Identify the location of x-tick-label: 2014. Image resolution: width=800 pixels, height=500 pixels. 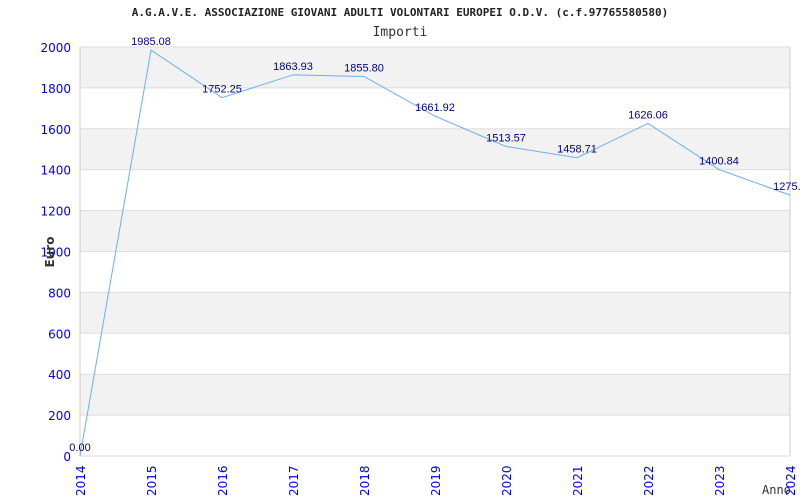
(81, 480).